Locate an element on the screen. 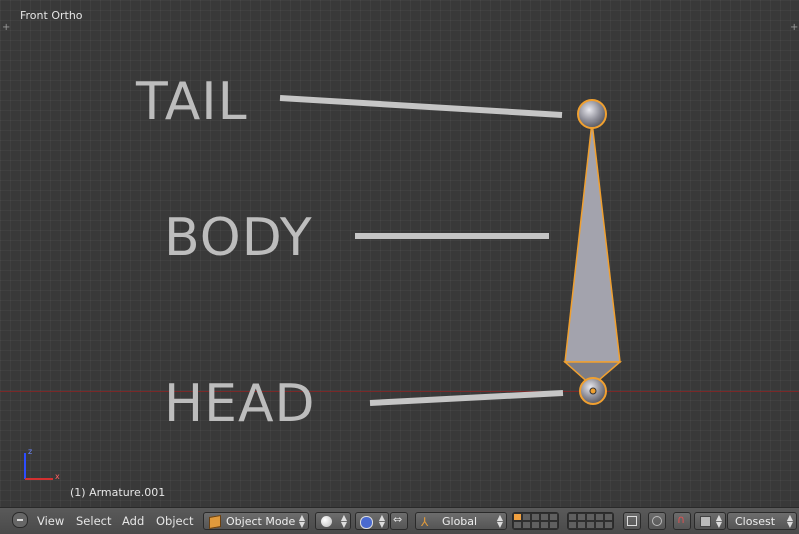 The image size is (799, 534). dash-icon is located at coordinates (20, 520).